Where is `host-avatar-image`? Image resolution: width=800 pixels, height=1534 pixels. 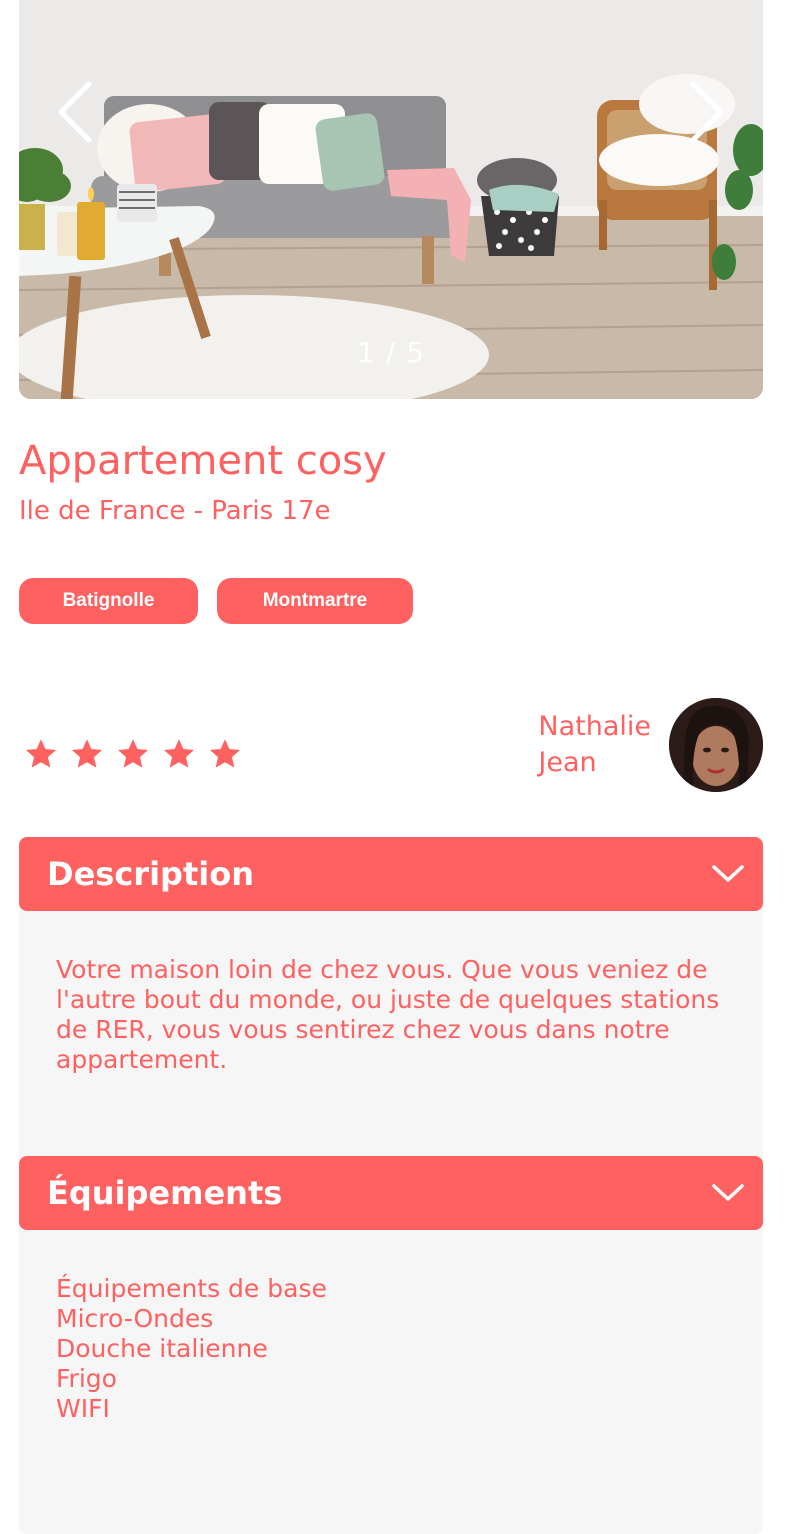 host-avatar-image is located at coordinates (716, 745).